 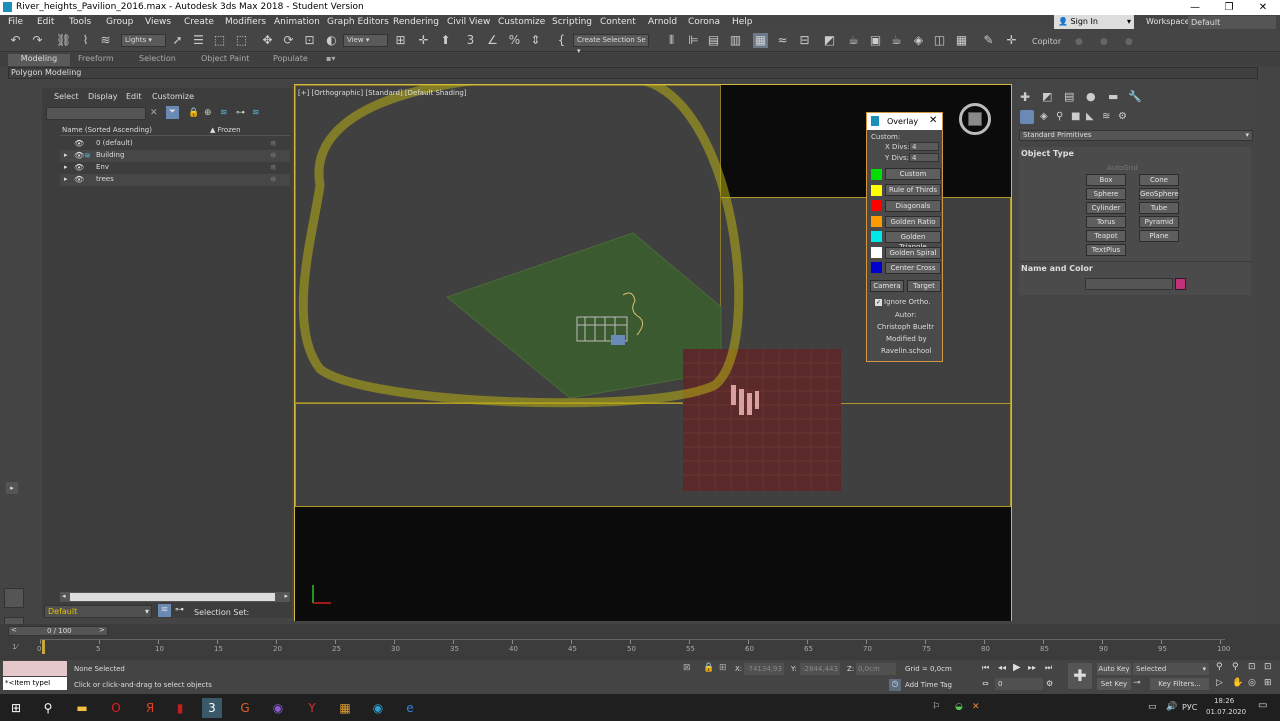 What do you see at coordinates (913, 190) in the screenshot?
I see `rule-of-thirds-button: Rule of Thirds` at bounding box center [913, 190].